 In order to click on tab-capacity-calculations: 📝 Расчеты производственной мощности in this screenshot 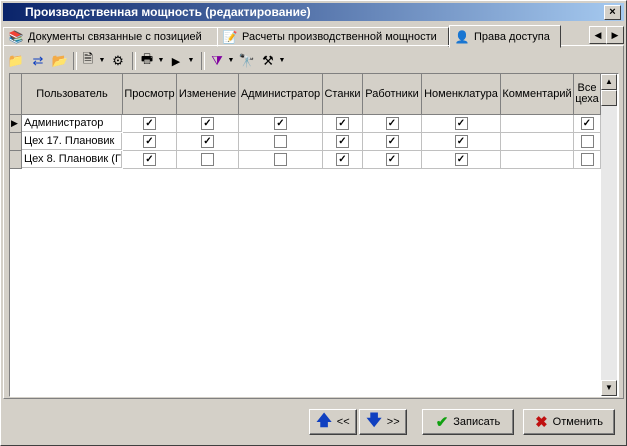, I will do `click(333, 37)`.